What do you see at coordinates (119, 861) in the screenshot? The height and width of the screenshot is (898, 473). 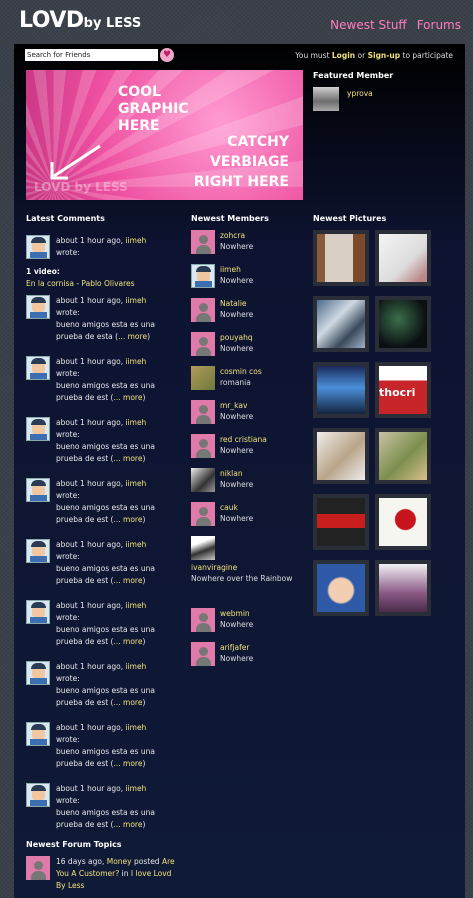 I see `forum-topic-user-link: Money` at bounding box center [119, 861].